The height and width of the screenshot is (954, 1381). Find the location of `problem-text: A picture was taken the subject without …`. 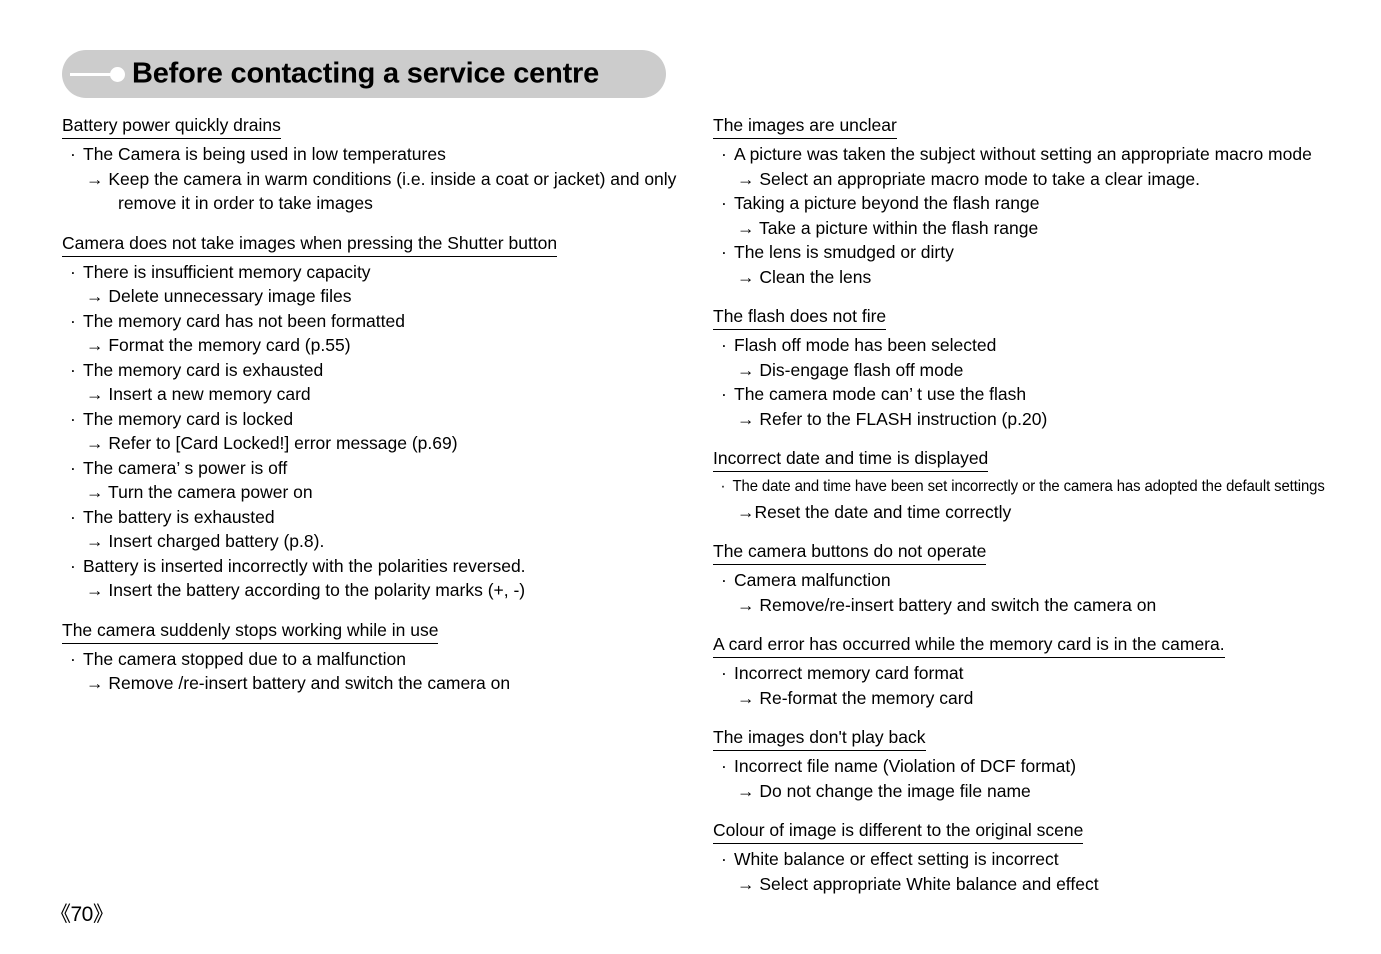

problem-text: A picture was taken the subject without … is located at coordinates (1023, 154).